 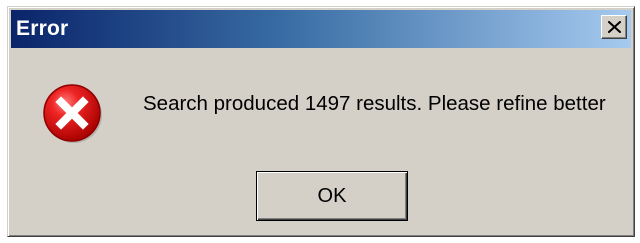 I want to click on ok-button: OK, so click(x=332, y=196).